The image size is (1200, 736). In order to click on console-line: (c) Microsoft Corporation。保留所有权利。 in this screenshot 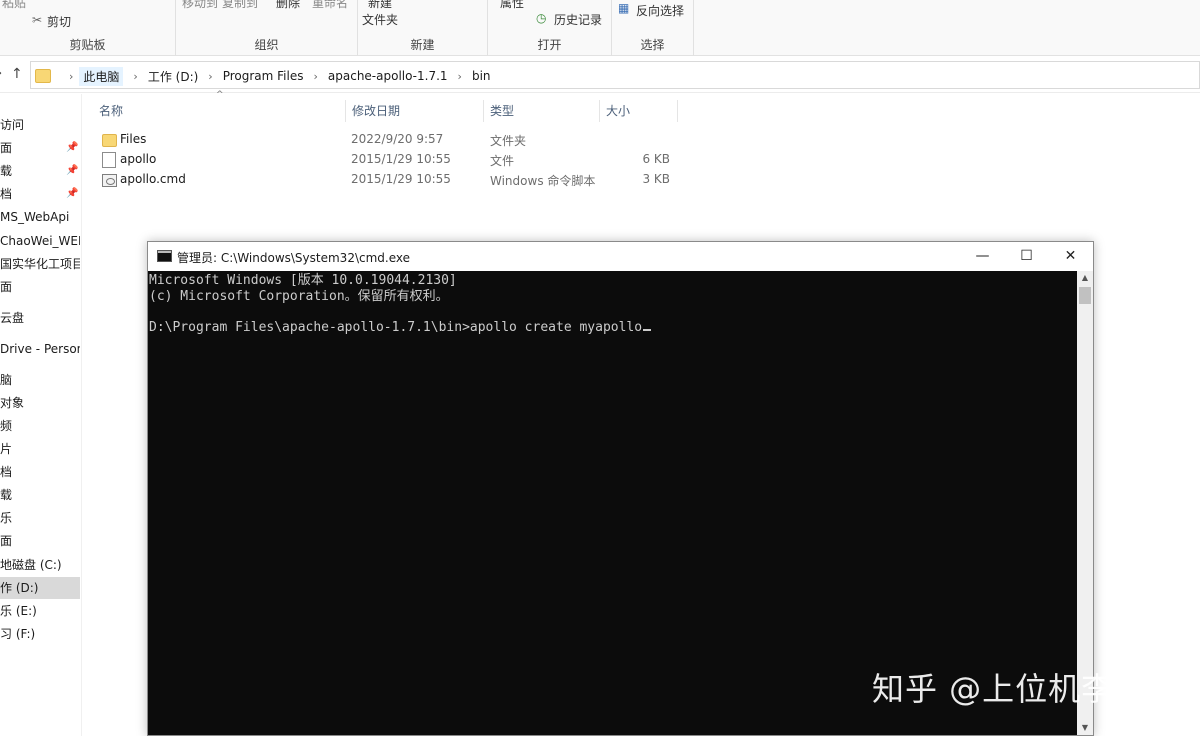, I will do `click(299, 296)`.